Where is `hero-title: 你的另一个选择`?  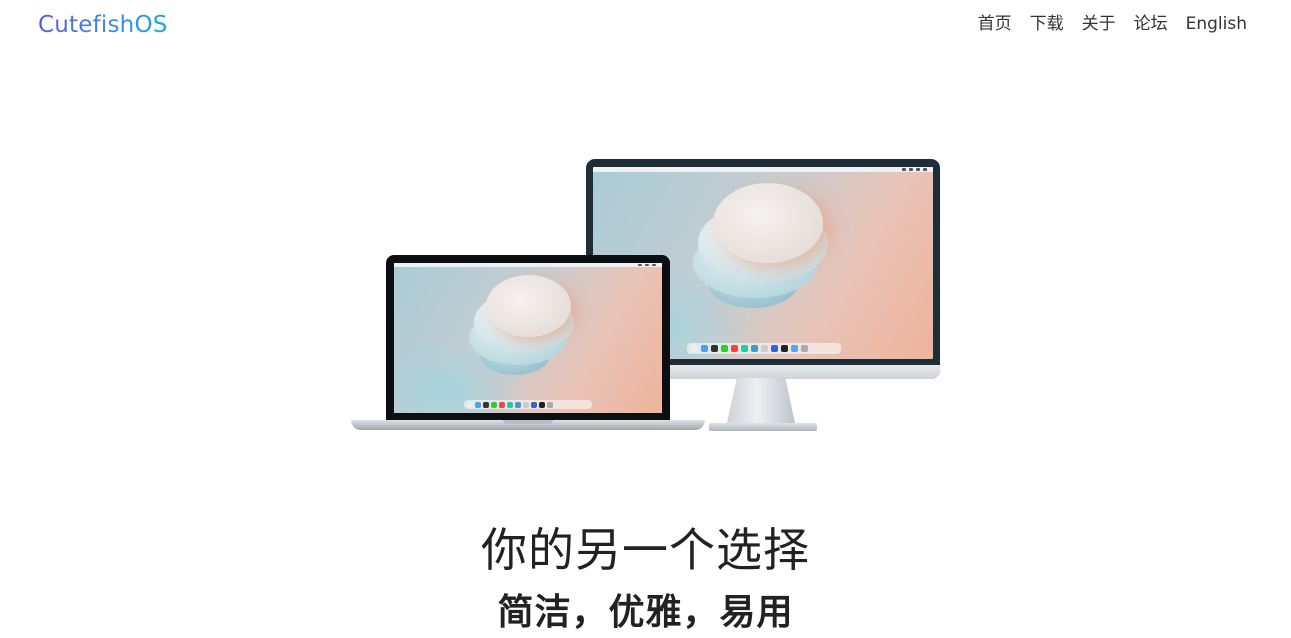 hero-title: 你的另一个选择 is located at coordinates (645, 550).